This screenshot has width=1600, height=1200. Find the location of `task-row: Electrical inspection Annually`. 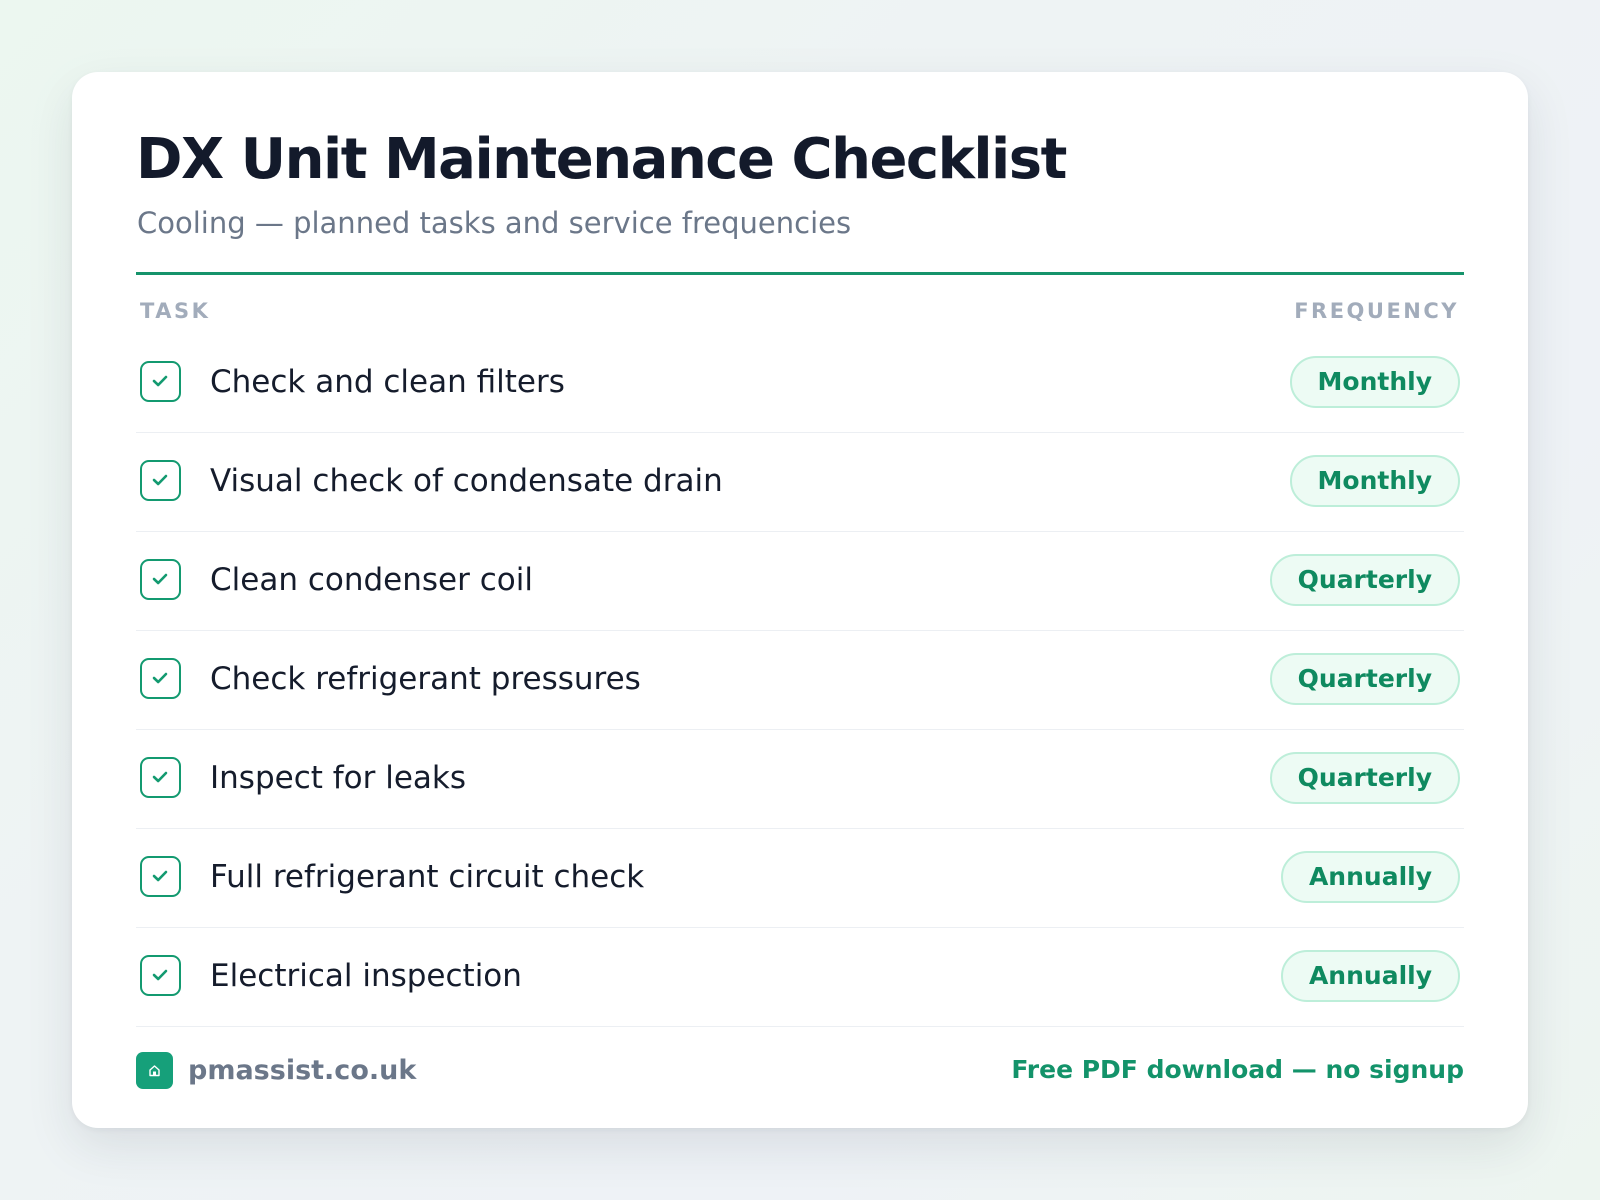

task-row: Electrical inspection Annually is located at coordinates (800, 977).